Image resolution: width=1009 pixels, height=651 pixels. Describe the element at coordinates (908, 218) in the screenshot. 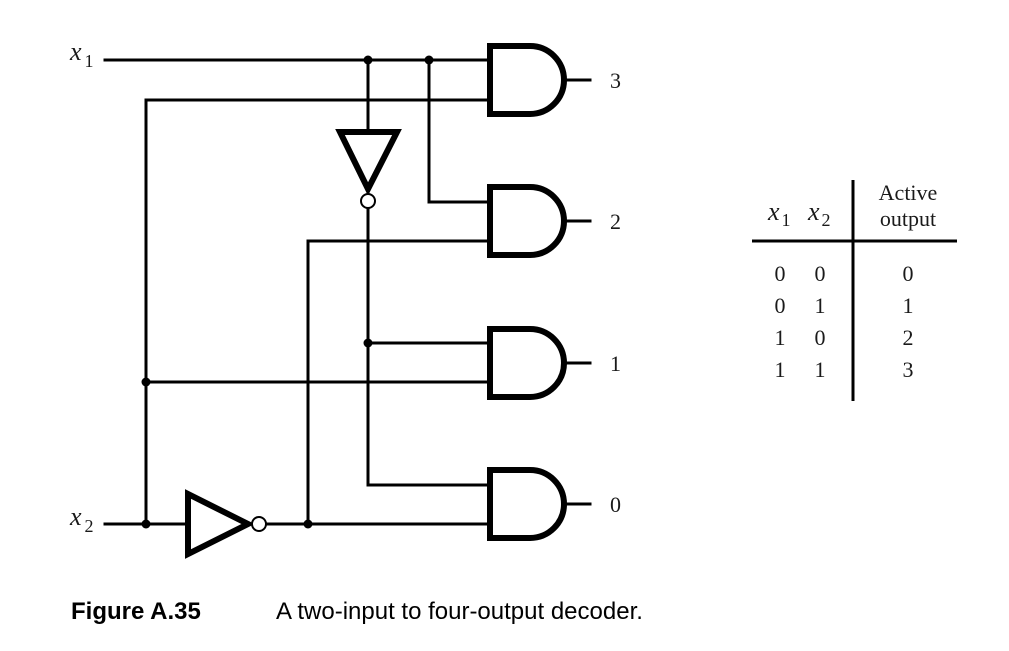

I see `table-header-output: output` at that location.